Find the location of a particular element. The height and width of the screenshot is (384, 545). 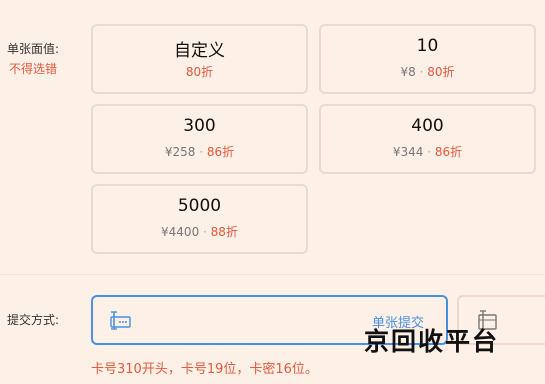

denomination-option-custom: 自定义 80折 is located at coordinates (199, 59).